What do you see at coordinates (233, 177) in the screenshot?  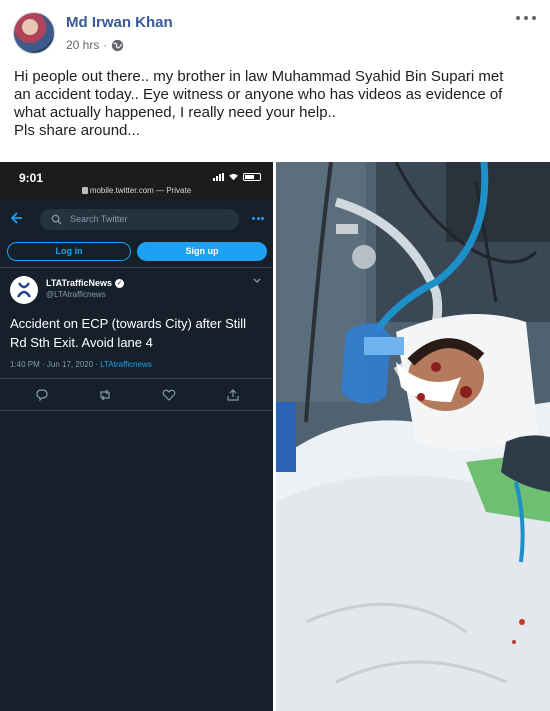 I see `wifi-icon` at bounding box center [233, 177].